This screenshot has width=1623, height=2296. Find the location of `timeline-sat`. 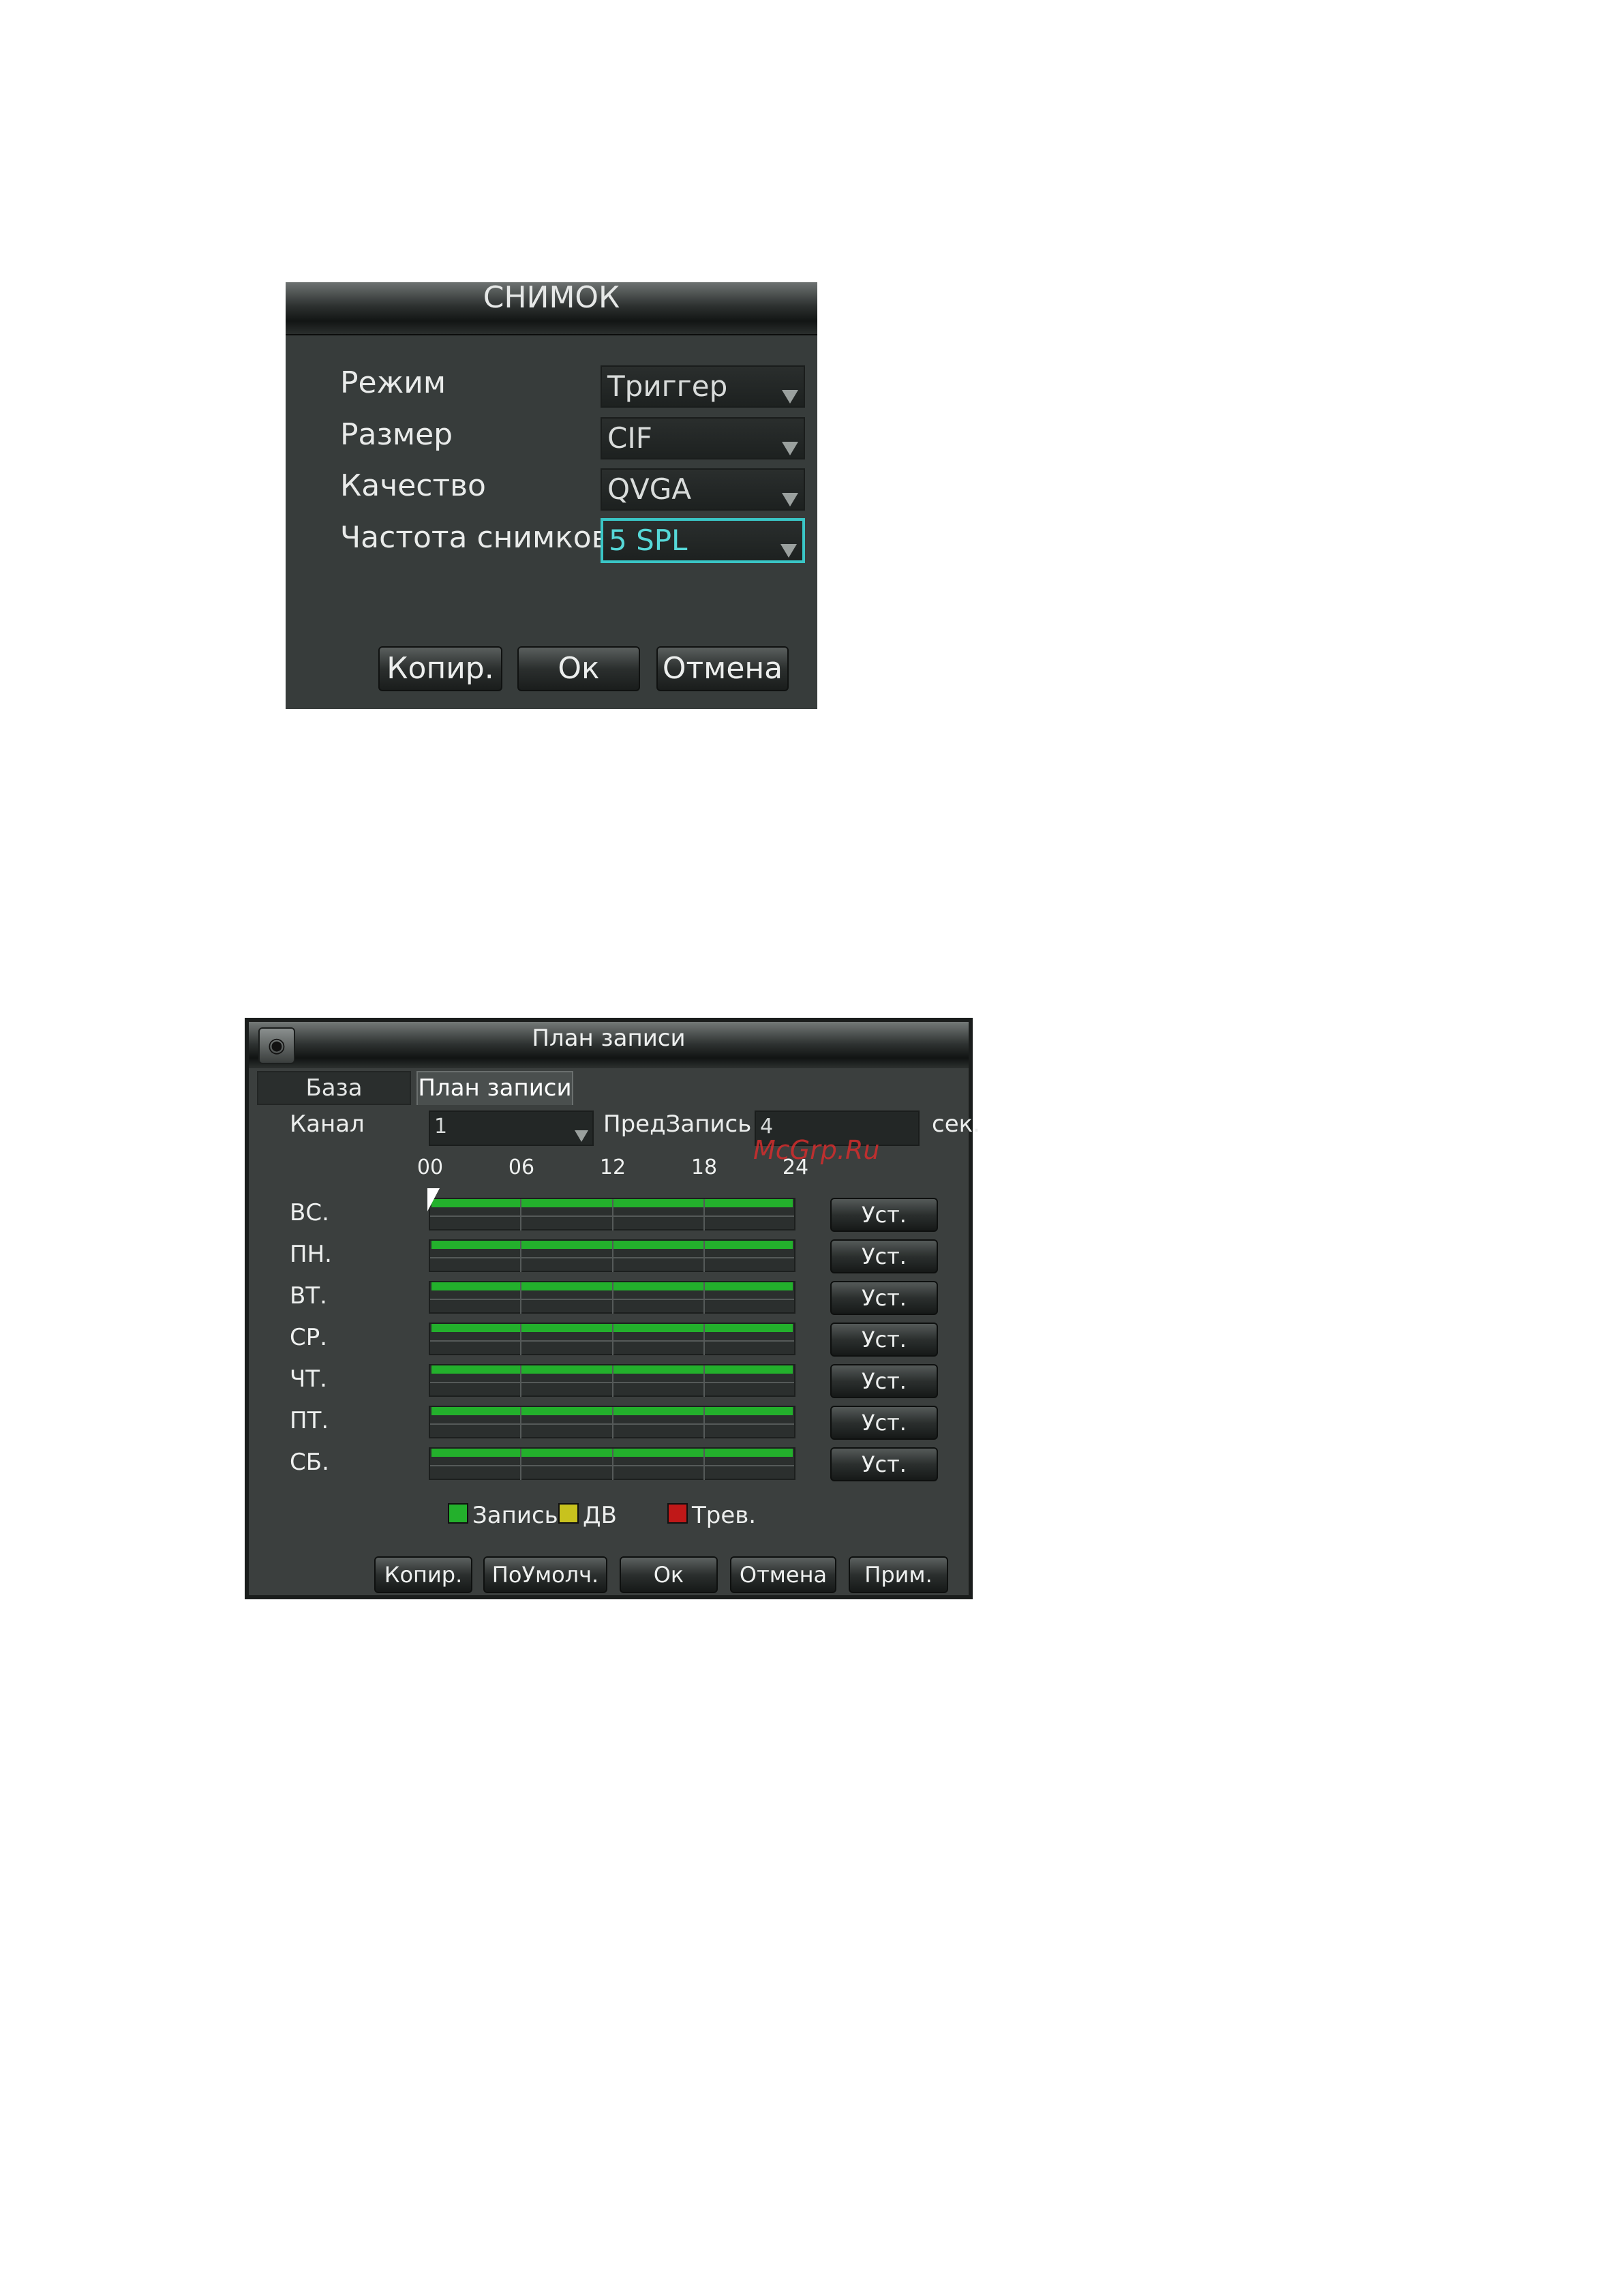

timeline-sat is located at coordinates (612, 1463).